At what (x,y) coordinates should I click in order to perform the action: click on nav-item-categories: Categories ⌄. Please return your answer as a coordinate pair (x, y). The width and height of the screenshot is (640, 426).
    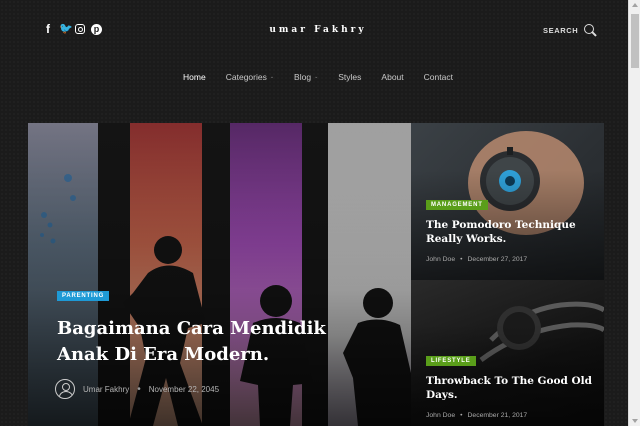
    Looking at the image, I should click on (250, 77).